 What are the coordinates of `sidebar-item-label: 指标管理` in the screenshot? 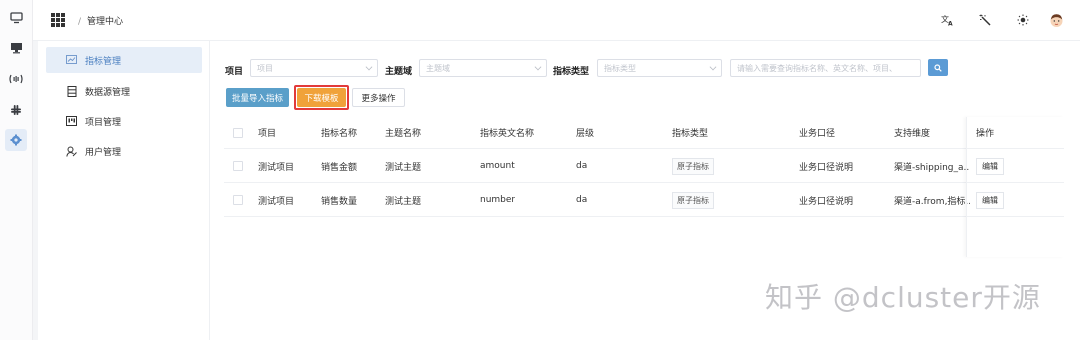 It's located at (103, 61).